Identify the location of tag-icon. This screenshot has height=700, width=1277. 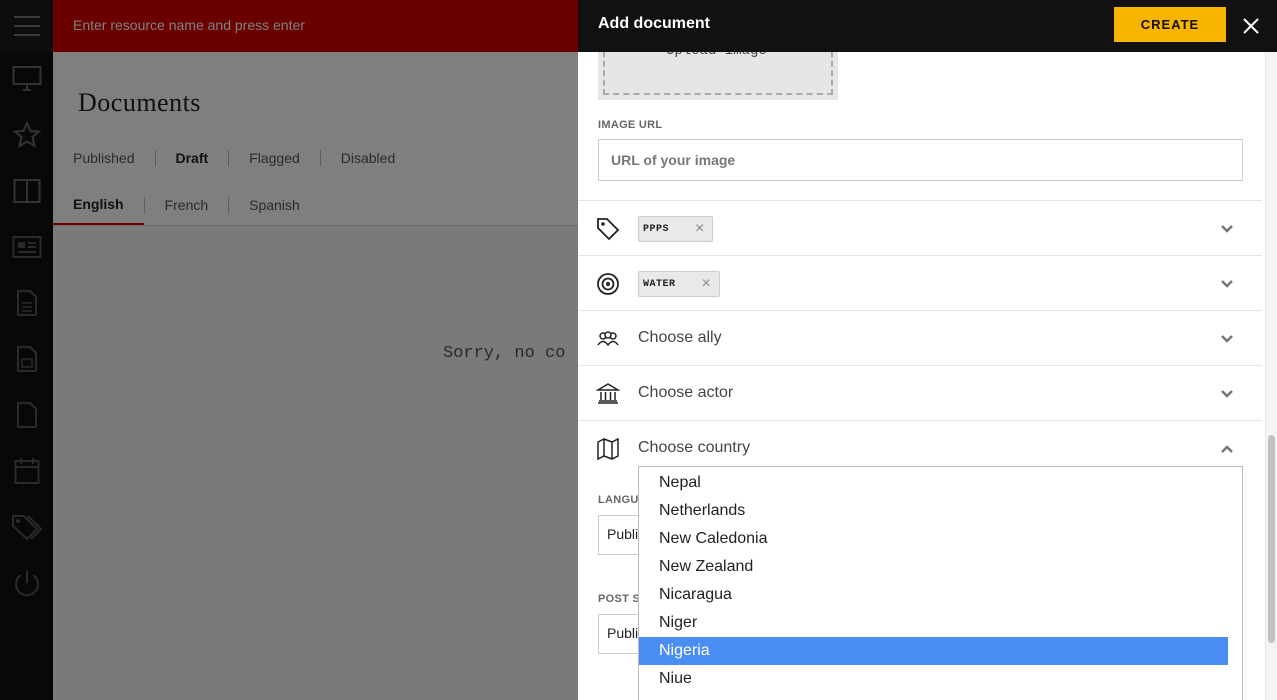
(608, 229).